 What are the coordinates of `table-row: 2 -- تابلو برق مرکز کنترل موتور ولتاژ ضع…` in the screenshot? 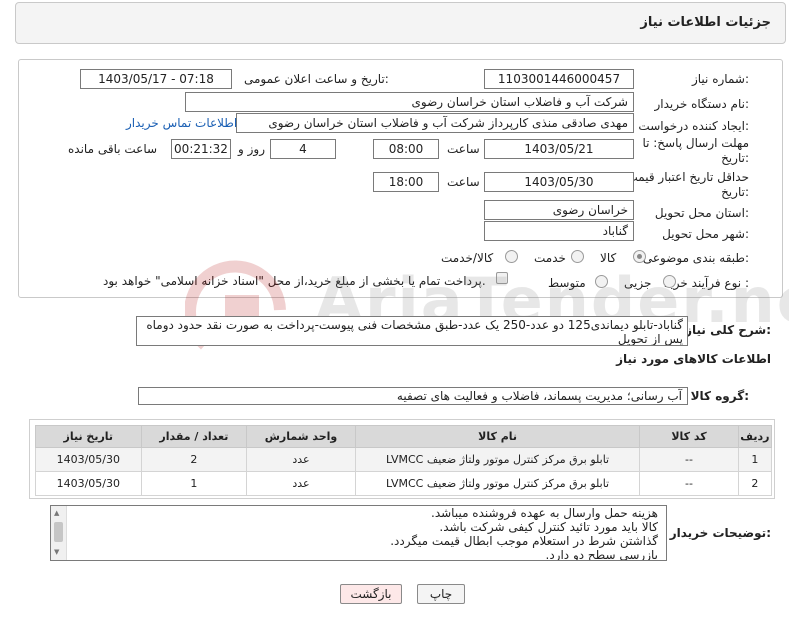 It's located at (404, 483).